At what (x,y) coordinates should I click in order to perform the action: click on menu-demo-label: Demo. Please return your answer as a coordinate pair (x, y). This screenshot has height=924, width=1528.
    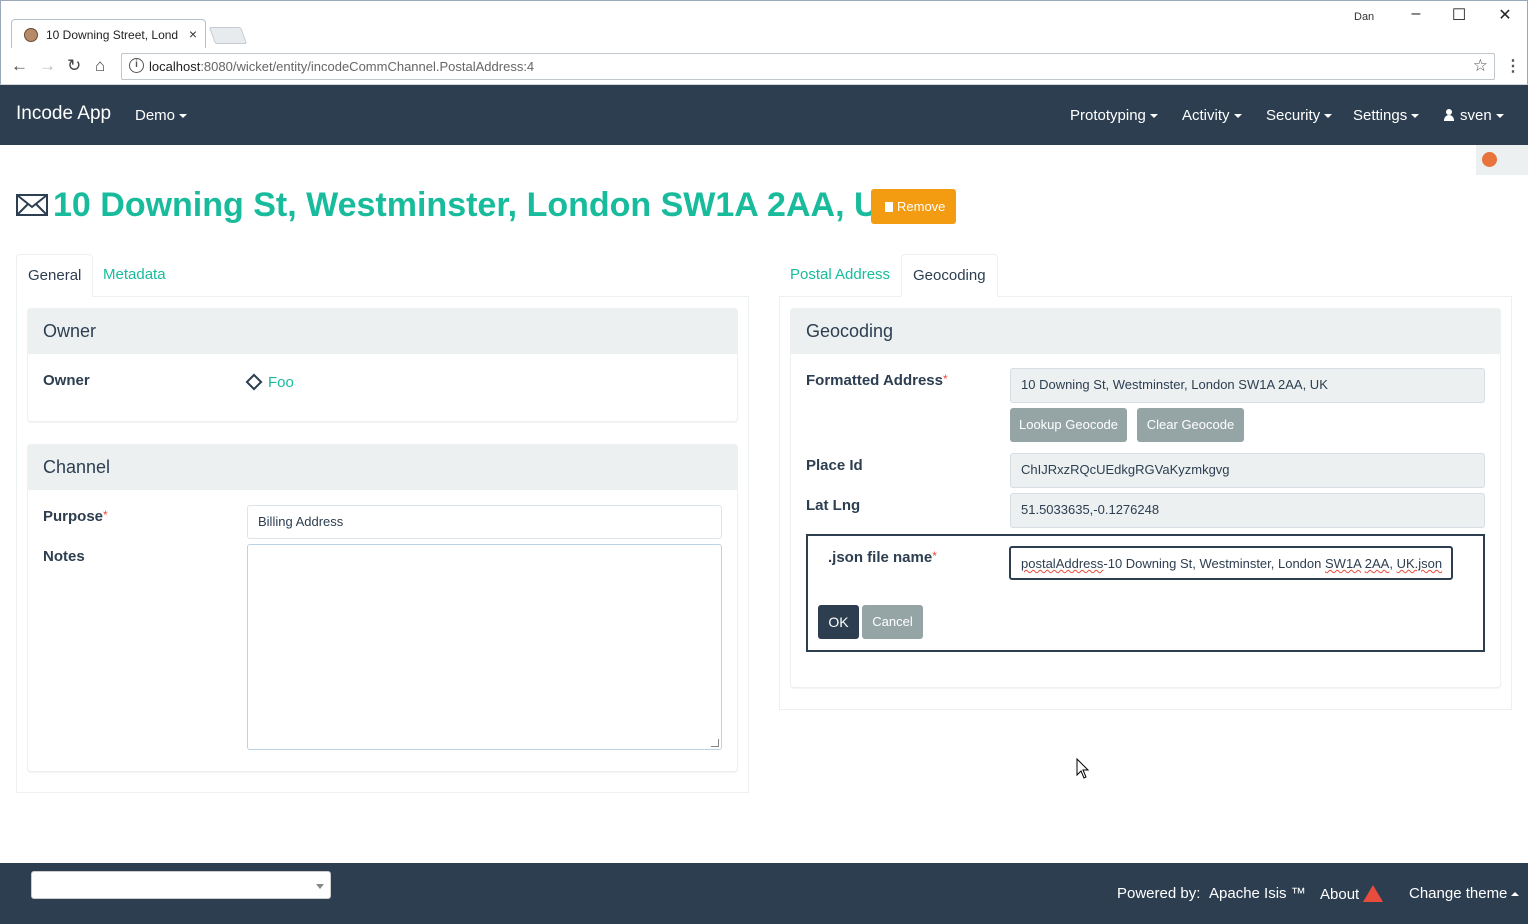
    Looking at the image, I should click on (155, 115).